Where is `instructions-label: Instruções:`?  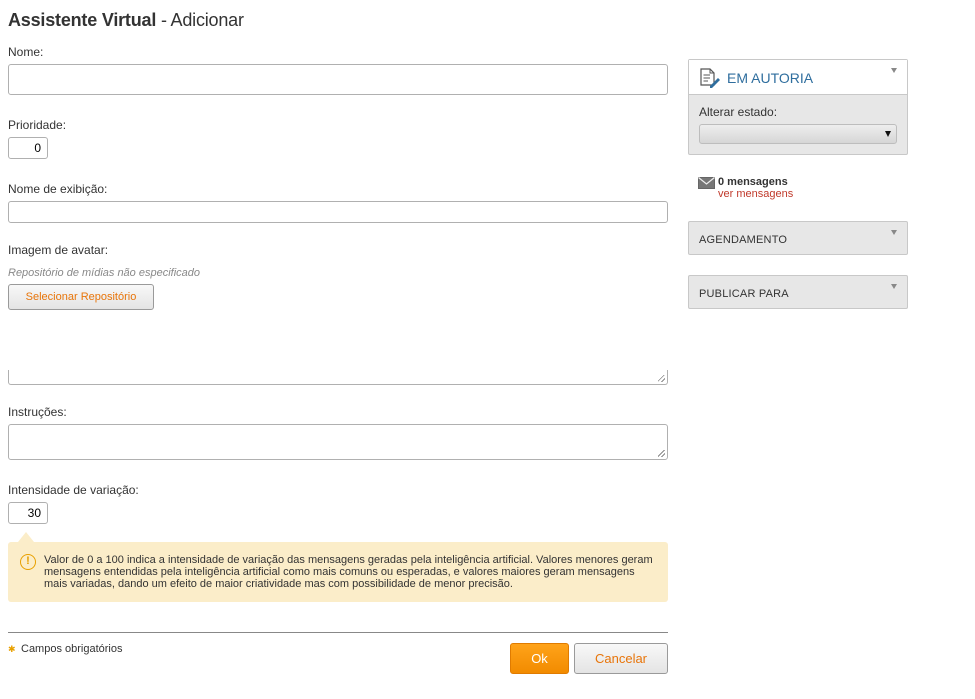
instructions-label: Instruções: is located at coordinates (37, 412).